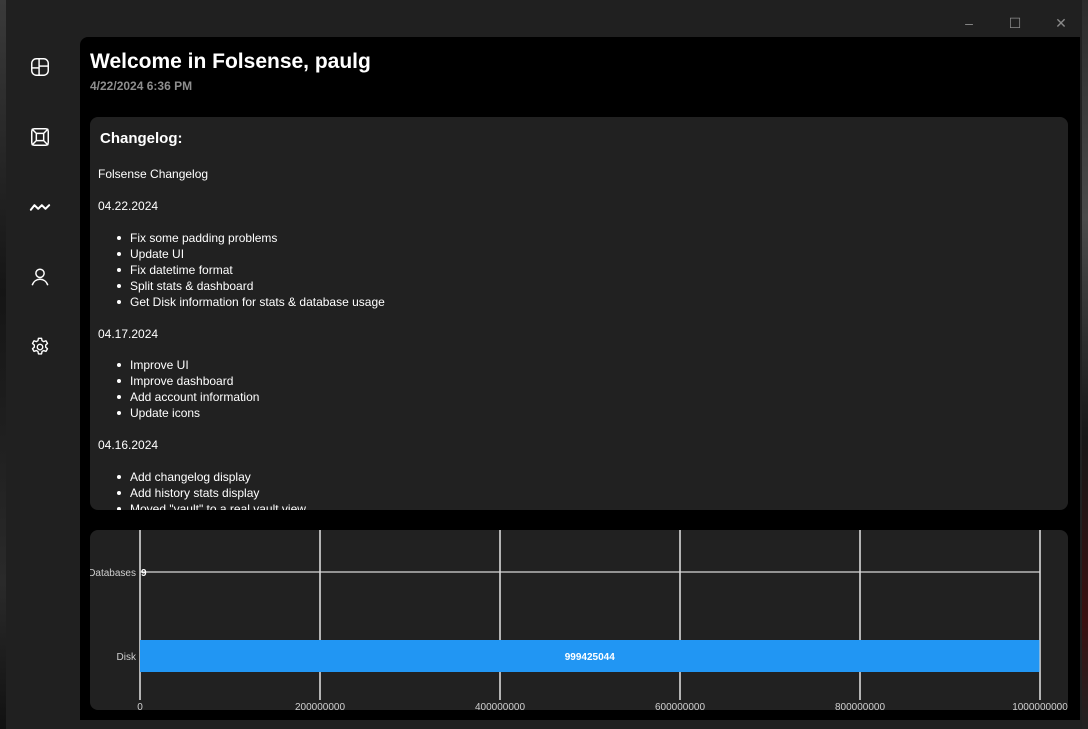 This screenshot has width=1088, height=729. What do you see at coordinates (587, 505) in the screenshot?
I see `changelog-item: Moved "vault" to a real vault view` at bounding box center [587, 505].